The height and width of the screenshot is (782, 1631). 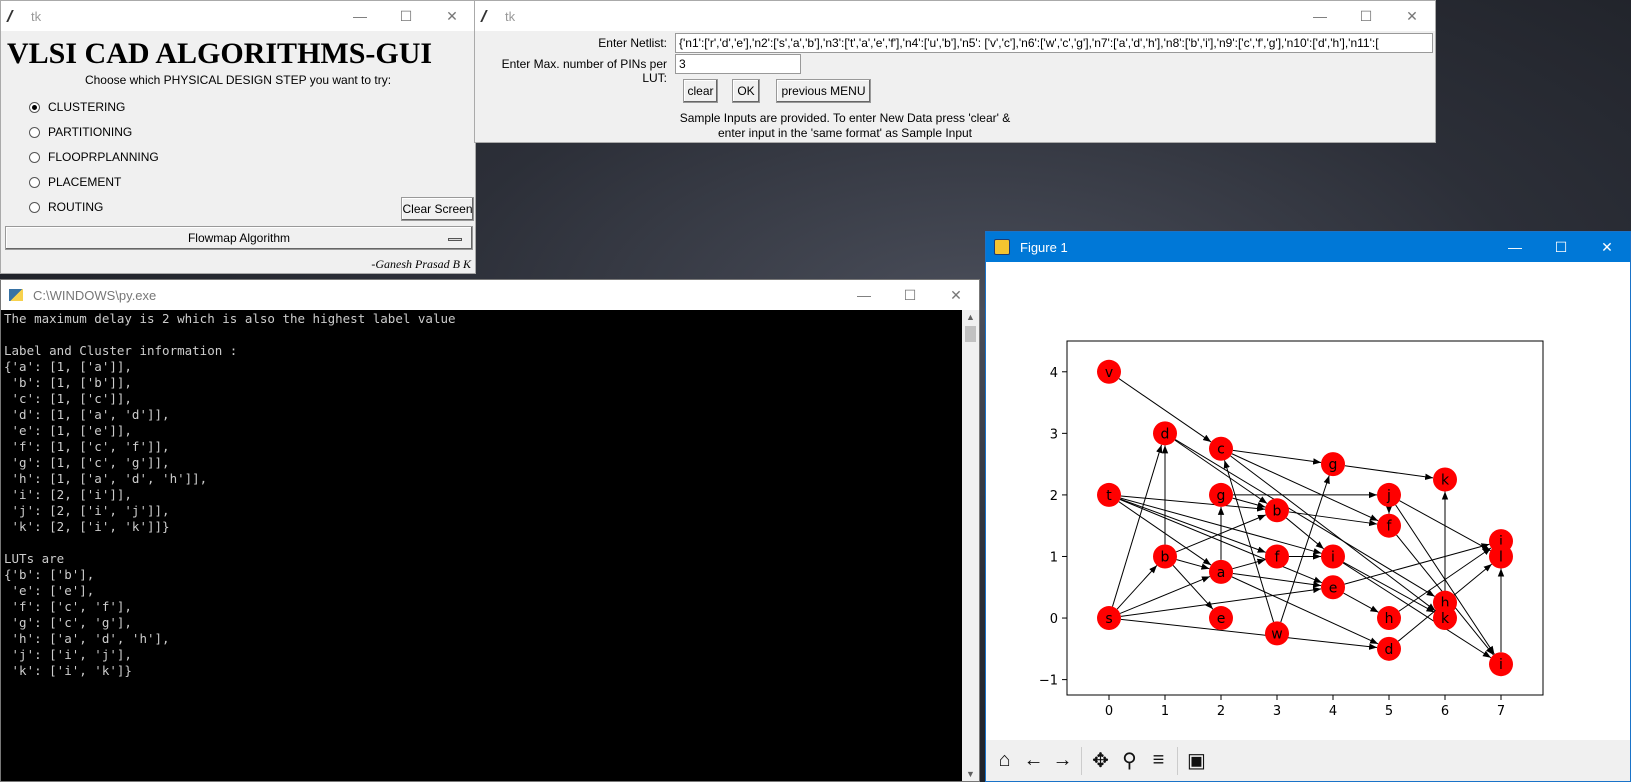 What do you see at coordinates (1445, 711) in the screenshot?
I see `x-tick-label: 6` at bounding box center [1445, 711].